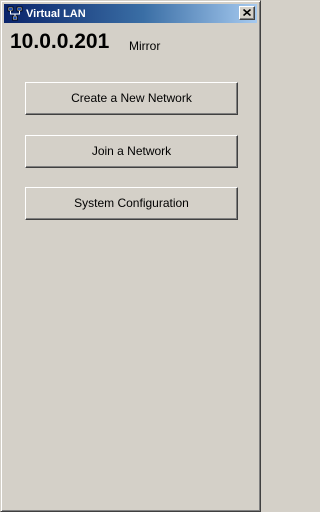 The width and height of the screenshot is (320, 512). I want to click on join-network-button: Join a Network, so click(131, 151).